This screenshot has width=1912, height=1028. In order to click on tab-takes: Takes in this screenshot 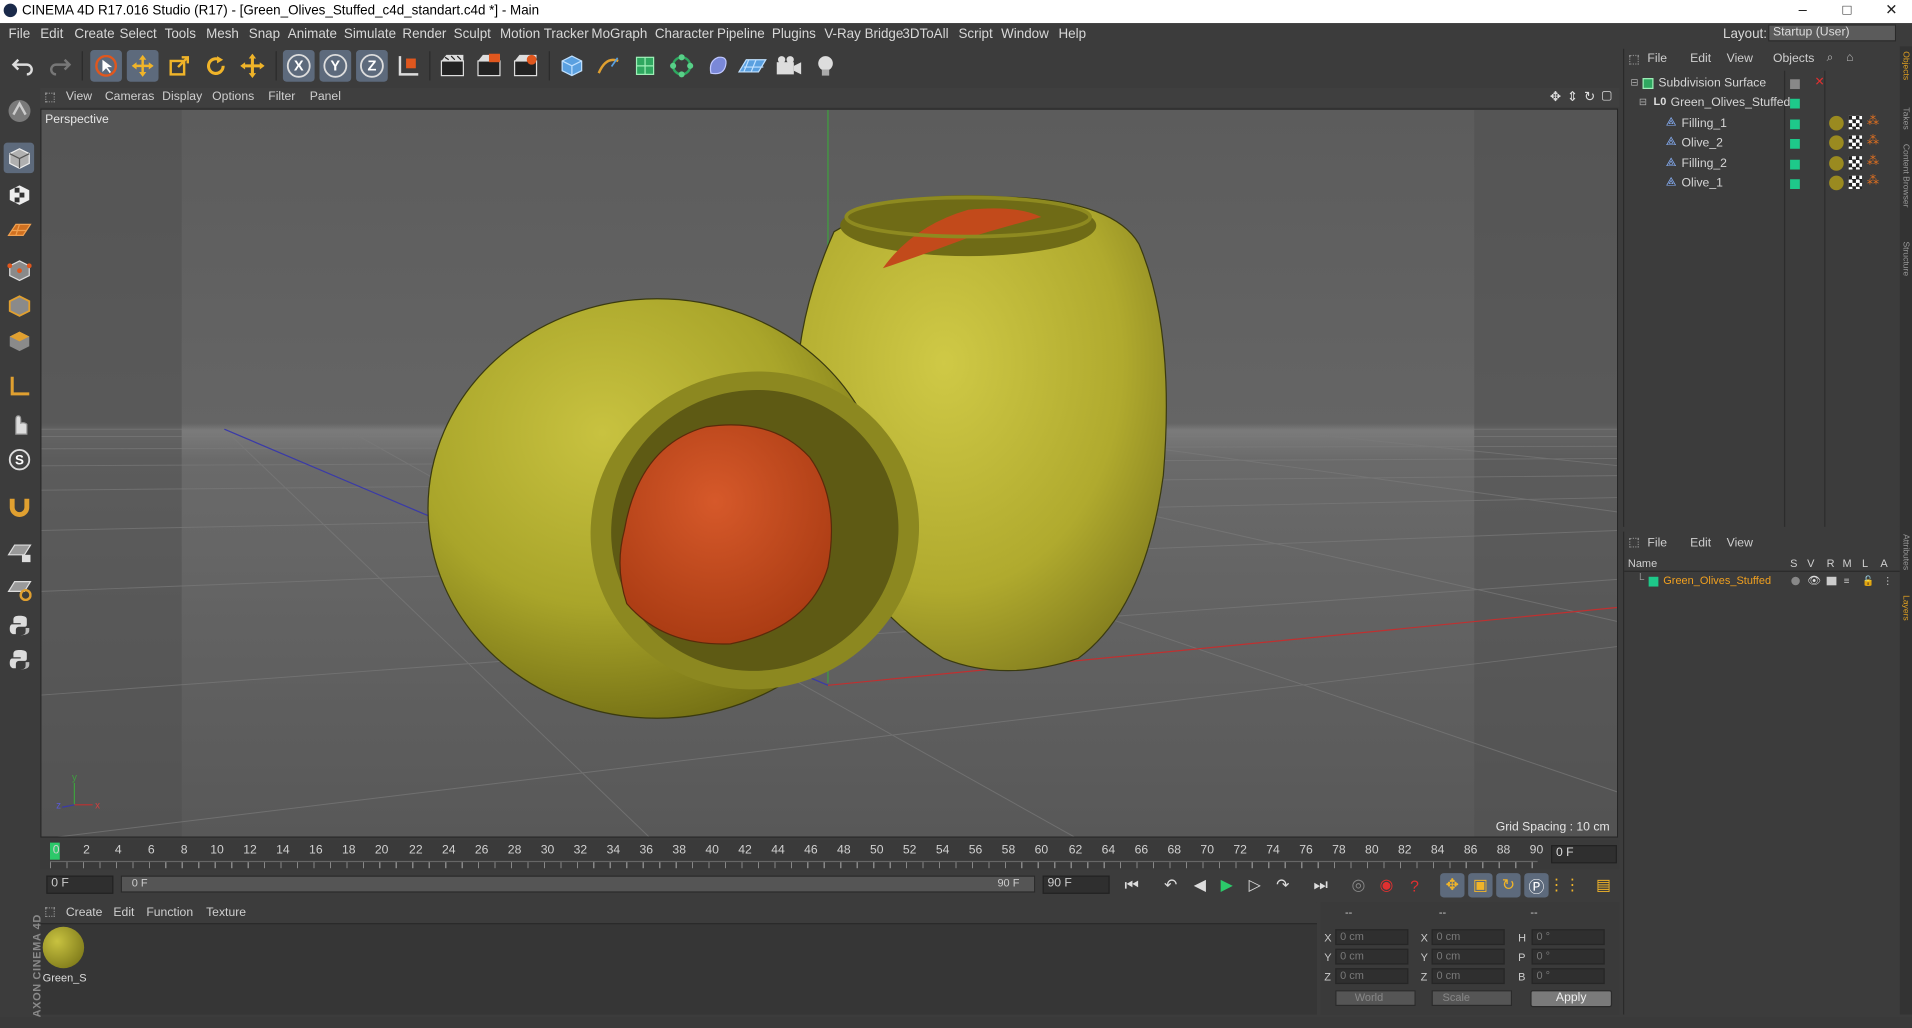, I will do `click(1905, 118)`.